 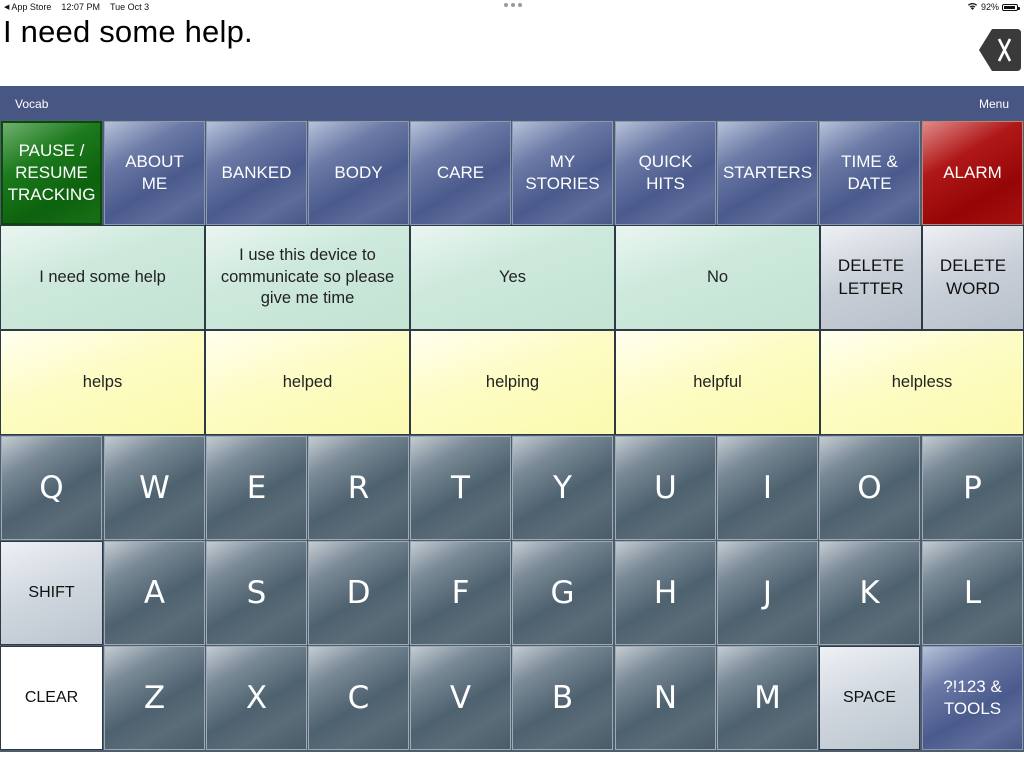 I want to click on category-care-button: CARE, so click(x=460, y=173).